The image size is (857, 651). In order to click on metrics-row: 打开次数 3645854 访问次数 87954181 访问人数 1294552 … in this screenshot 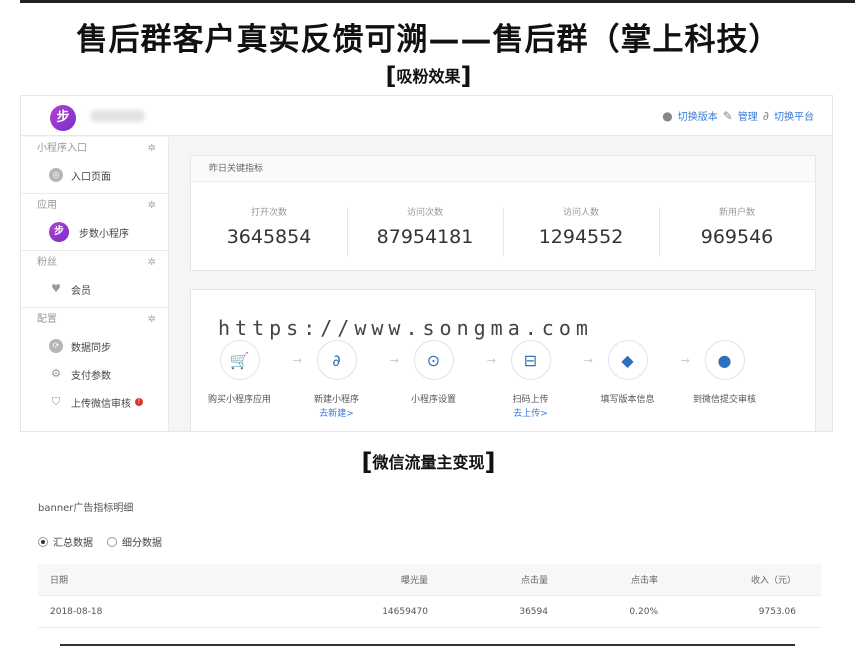, I will do `click(503, 226)`.